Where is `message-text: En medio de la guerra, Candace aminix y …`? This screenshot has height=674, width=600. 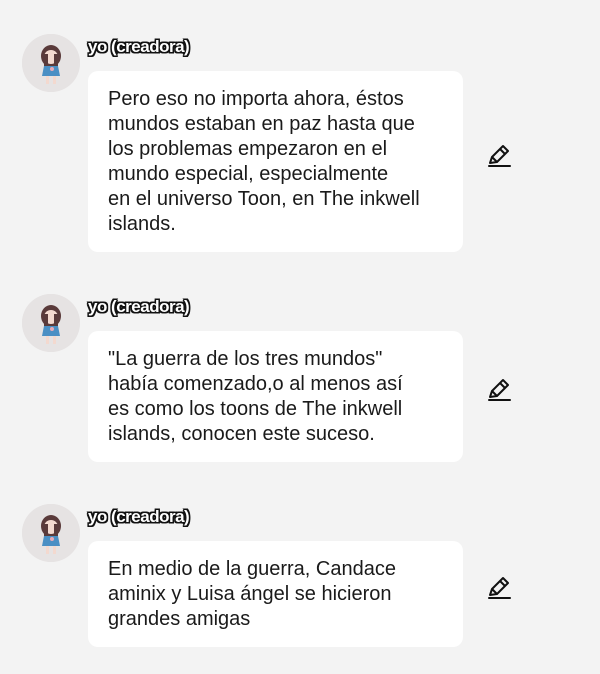
message-text: En medio de la guerra, Candace aminix y … is located at coordinates (252, 594).